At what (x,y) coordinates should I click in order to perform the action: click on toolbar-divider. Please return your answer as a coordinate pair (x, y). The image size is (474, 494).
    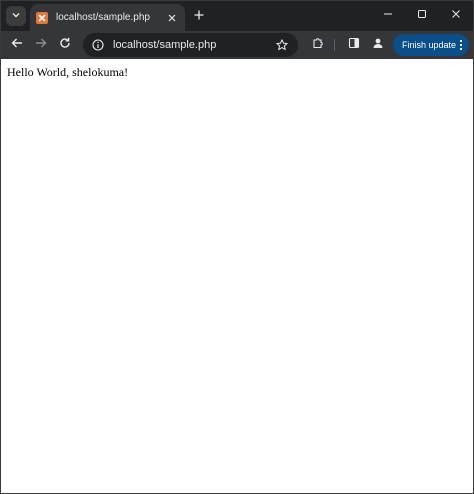
    Looking at the image, I should click on (334, 45).